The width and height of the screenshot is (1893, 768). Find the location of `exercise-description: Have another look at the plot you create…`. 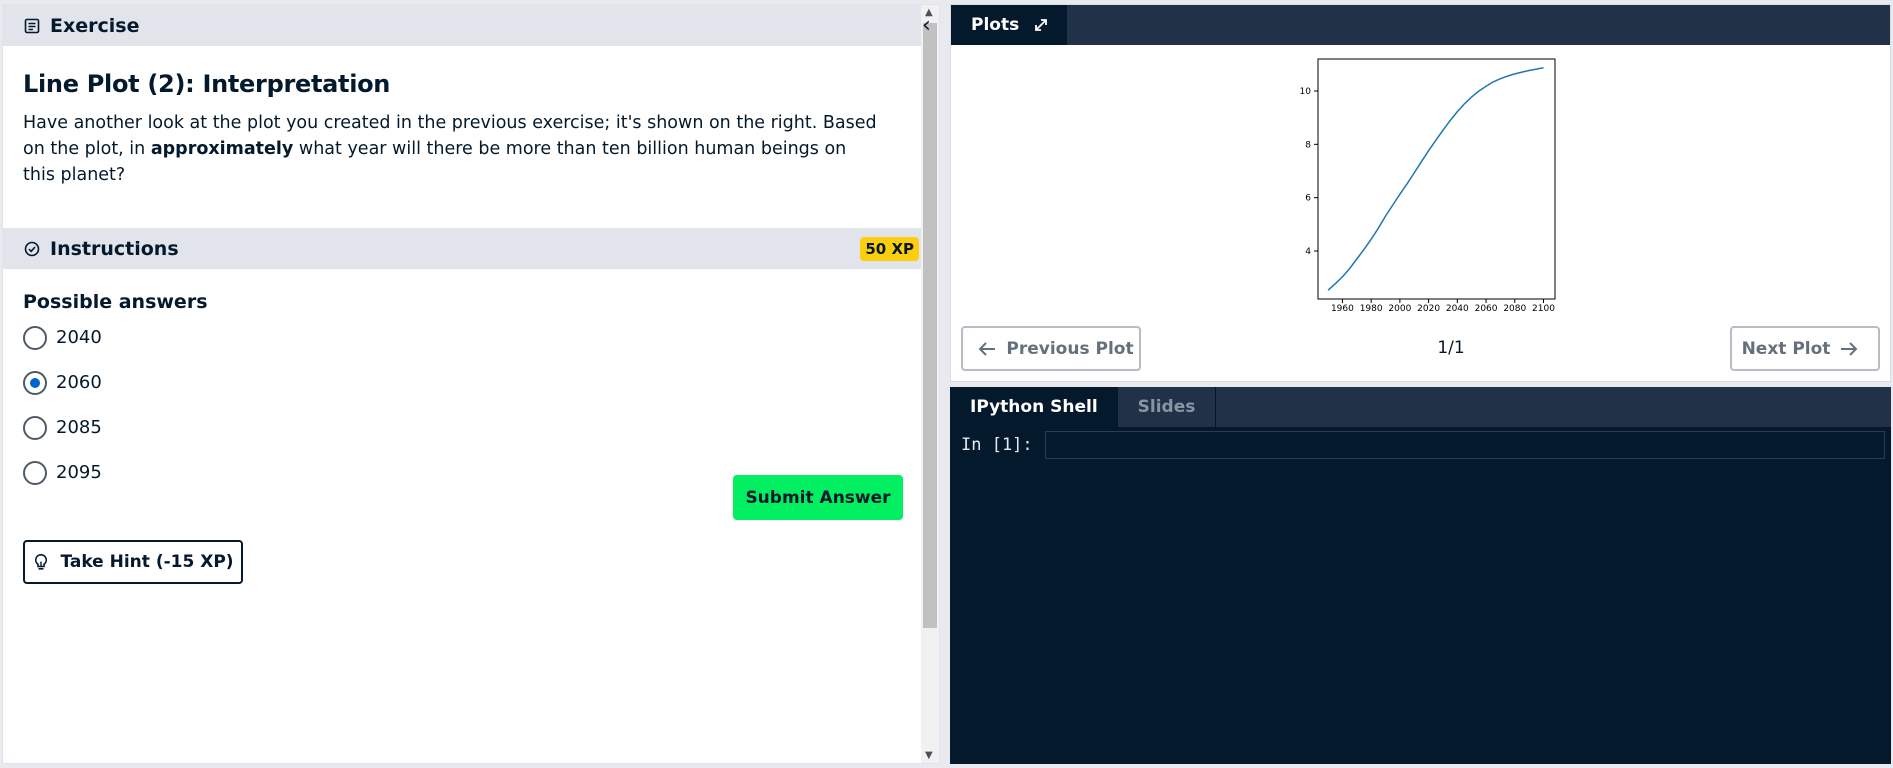

exercise-description: Have another look at the plot you create… is located at coordinates (453, 149).